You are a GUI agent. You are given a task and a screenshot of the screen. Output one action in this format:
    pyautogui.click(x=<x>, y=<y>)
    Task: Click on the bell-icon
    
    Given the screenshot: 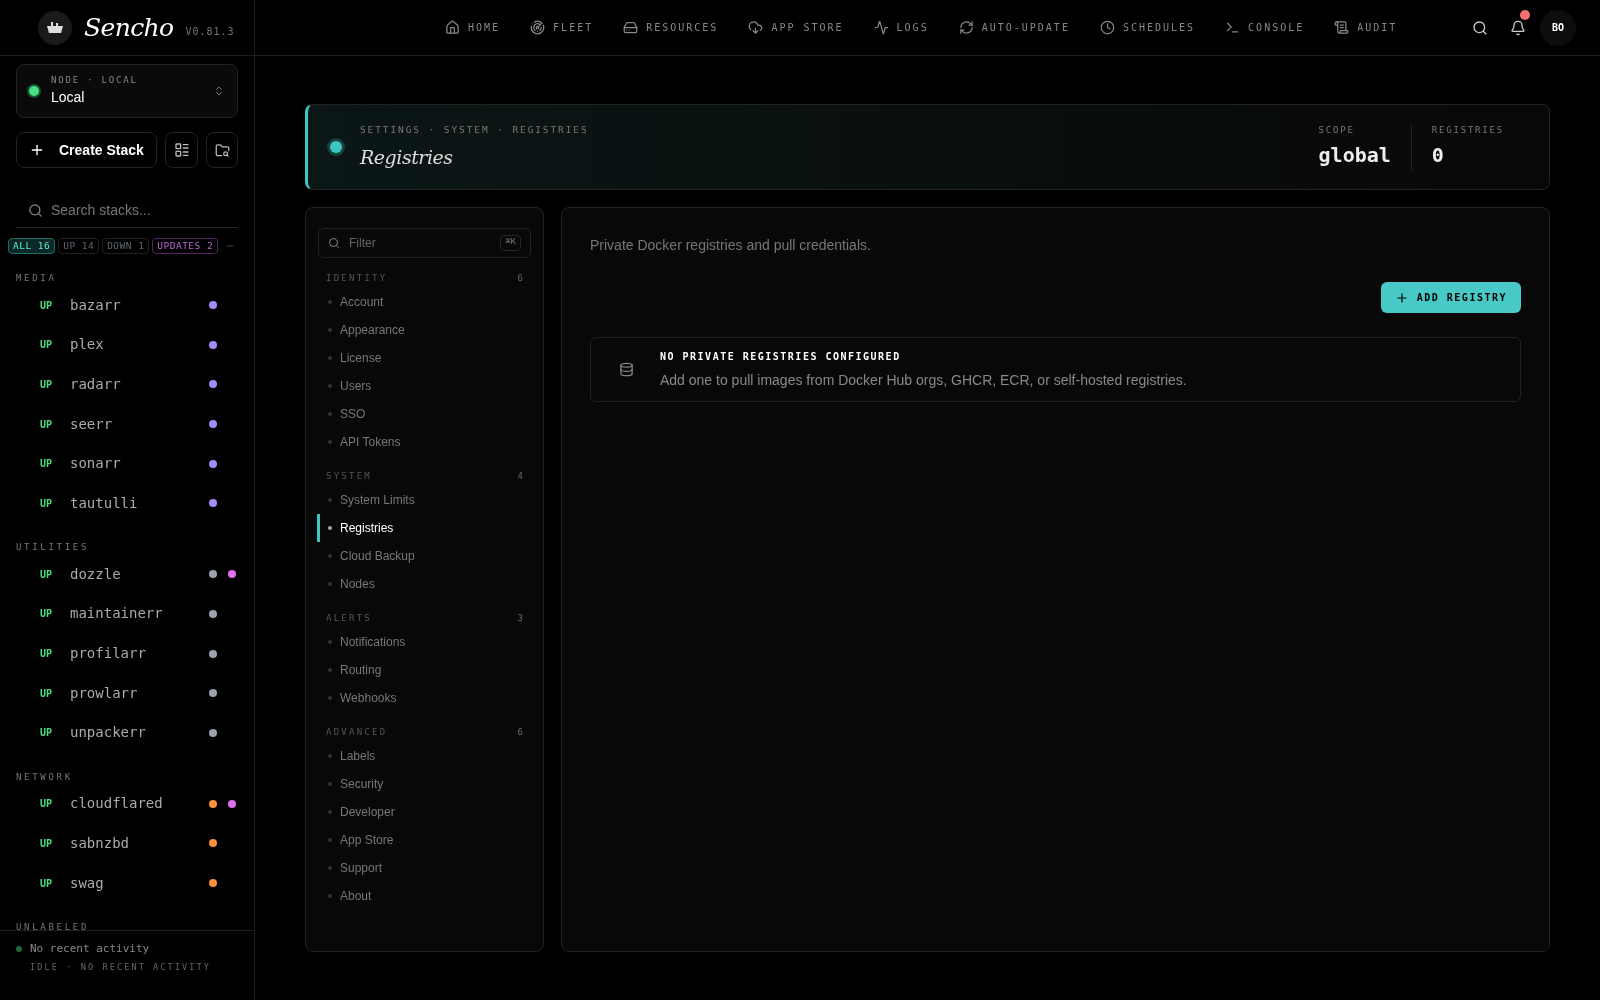 What is the action you would take?
    pyautogui.click(x=1518, y=27)
    